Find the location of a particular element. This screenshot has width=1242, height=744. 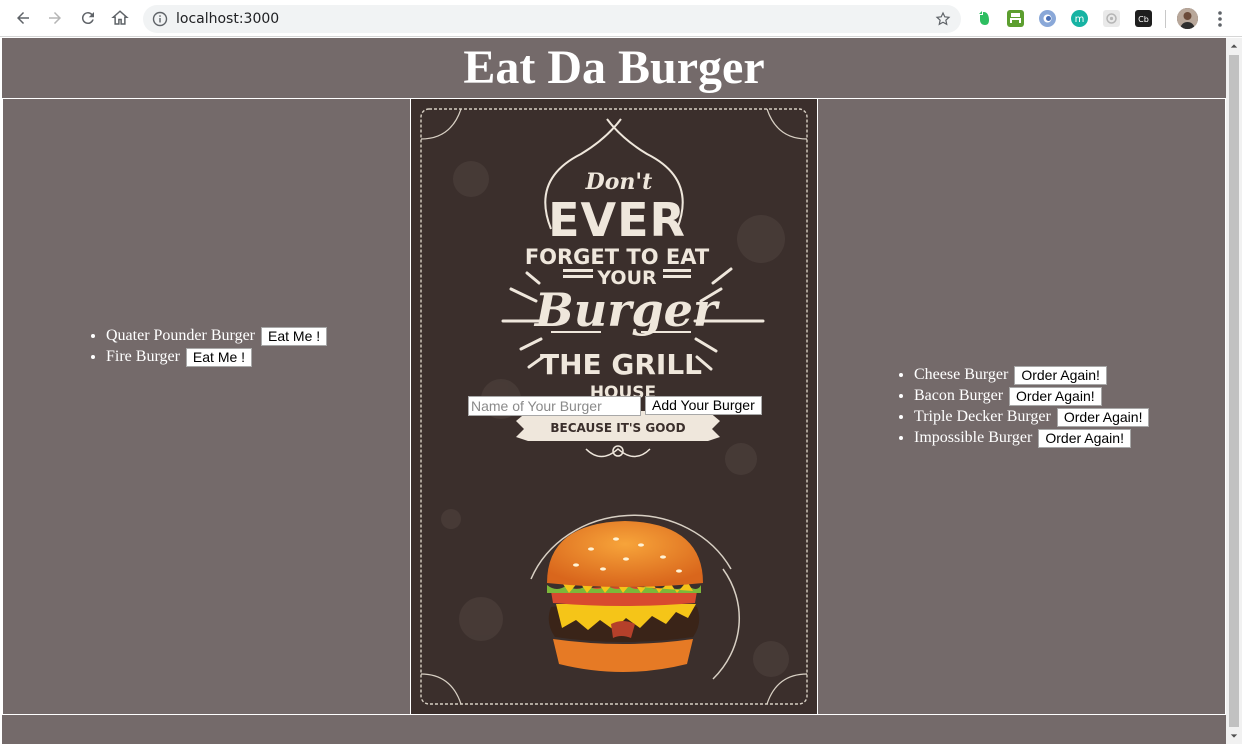

moment-icon: m is located at coordinates (1079, 18).